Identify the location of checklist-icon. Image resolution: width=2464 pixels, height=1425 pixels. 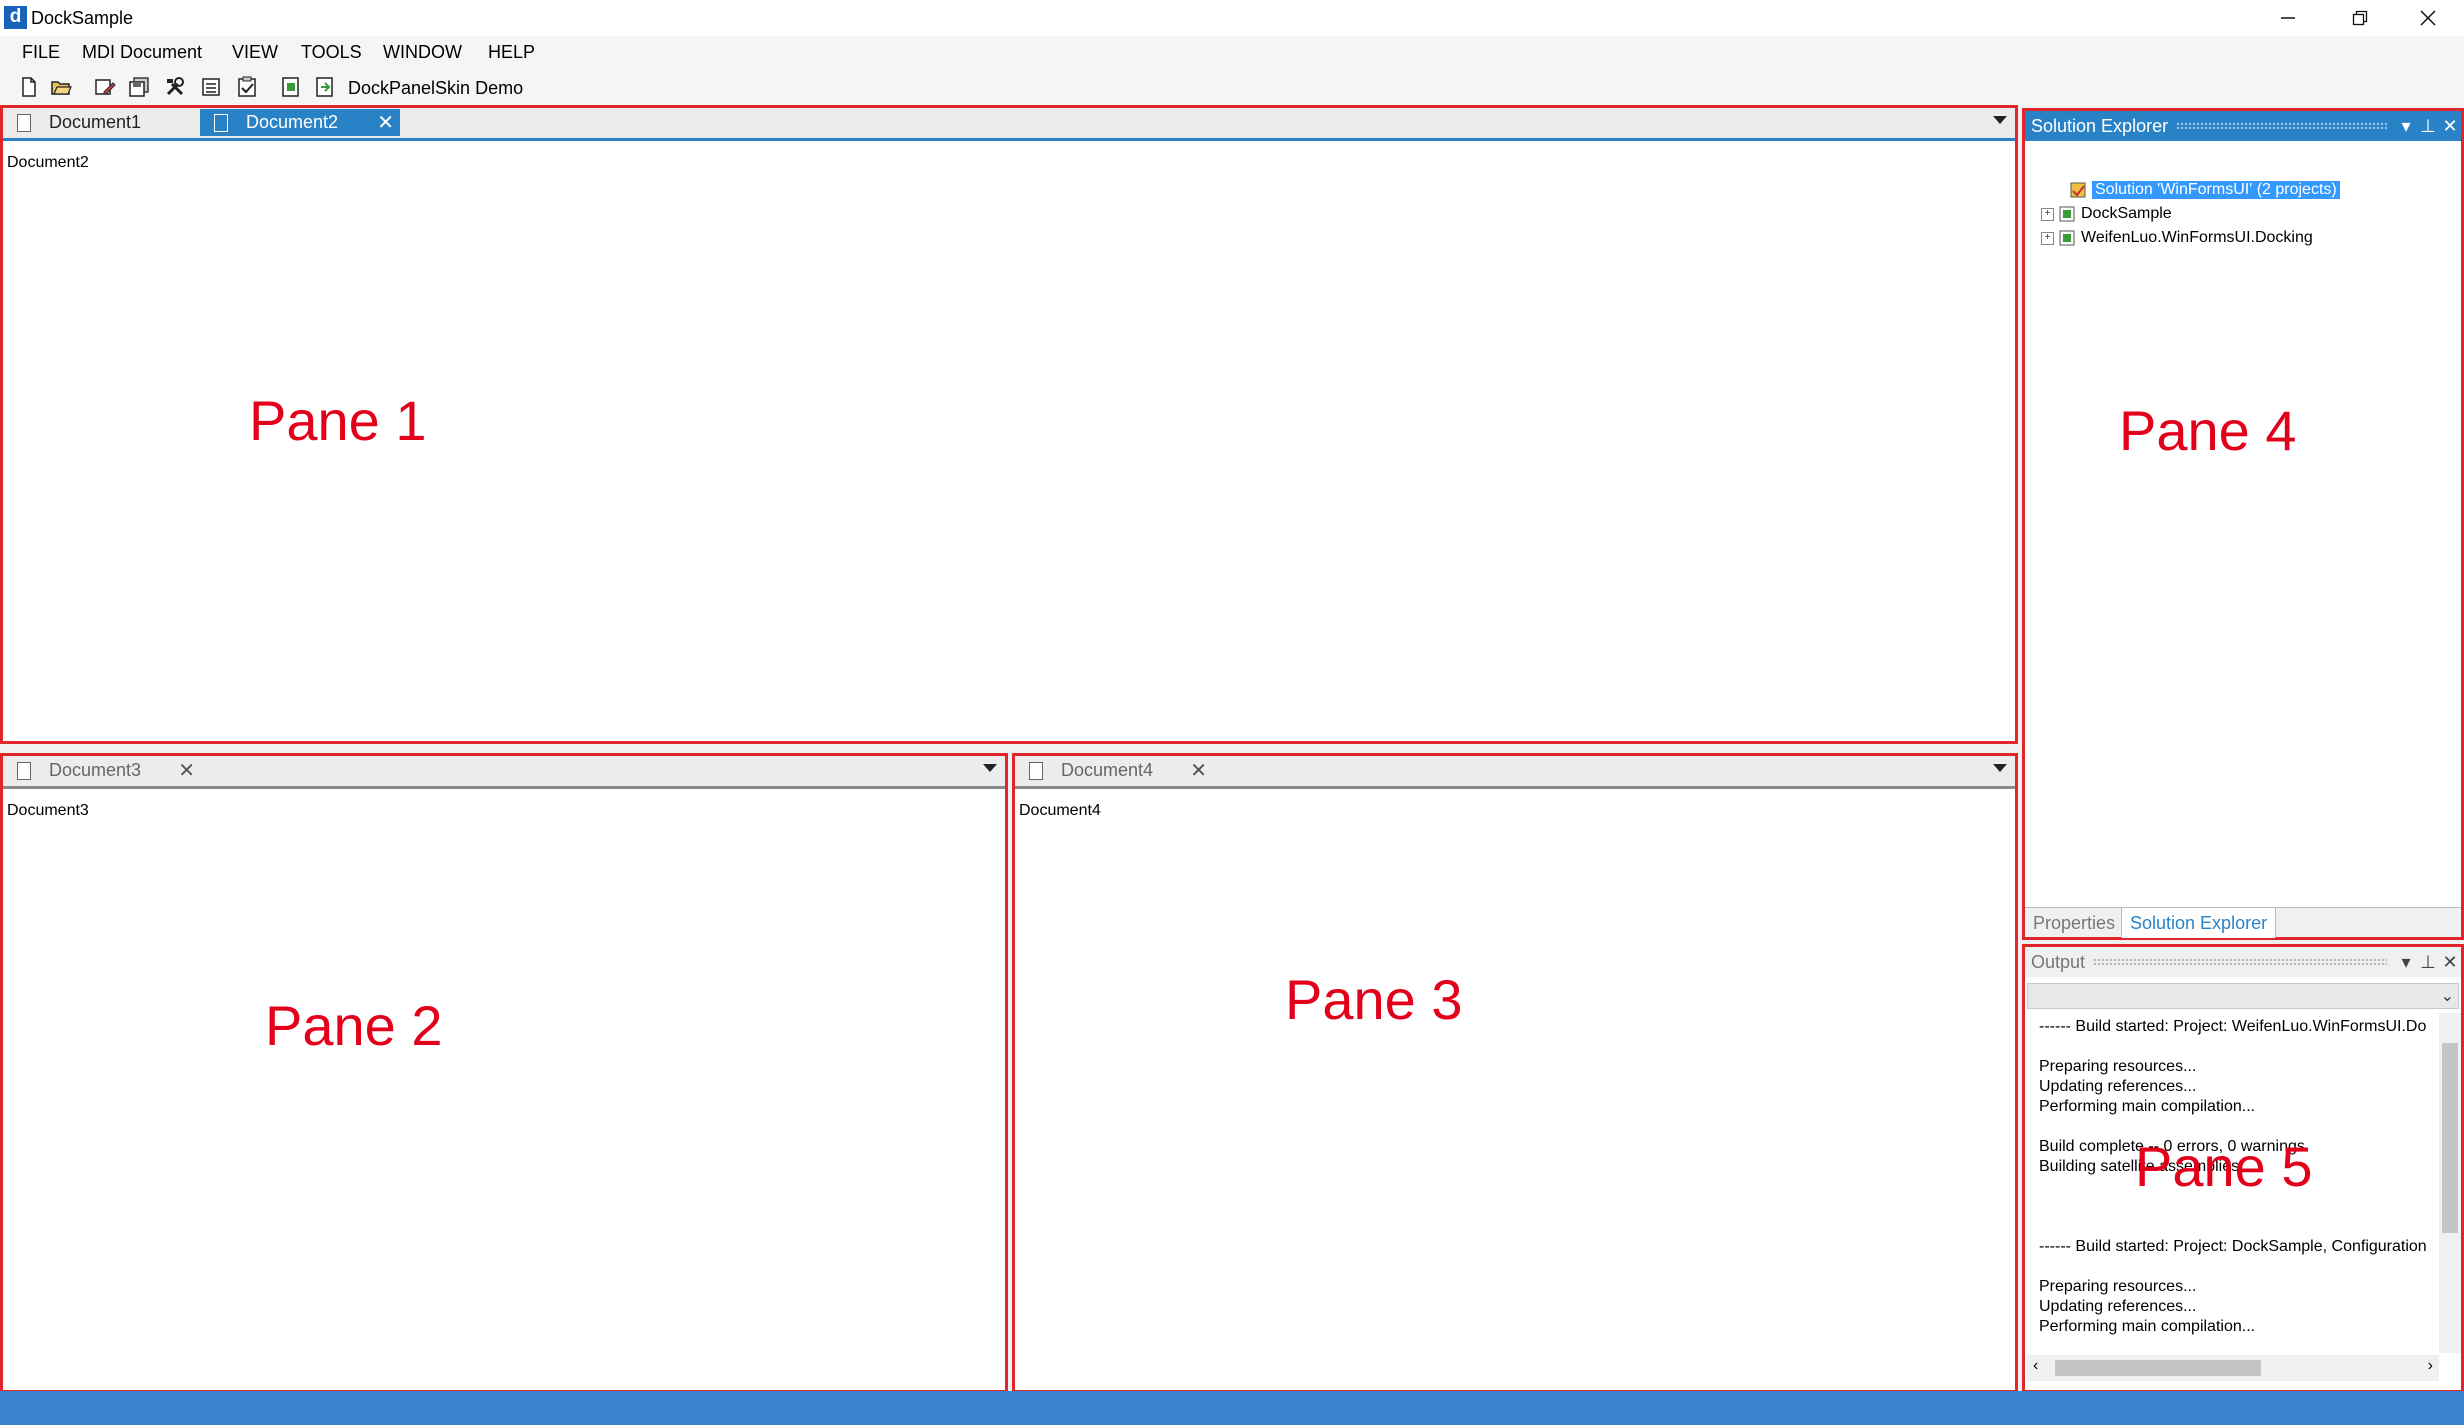
(247, 87).